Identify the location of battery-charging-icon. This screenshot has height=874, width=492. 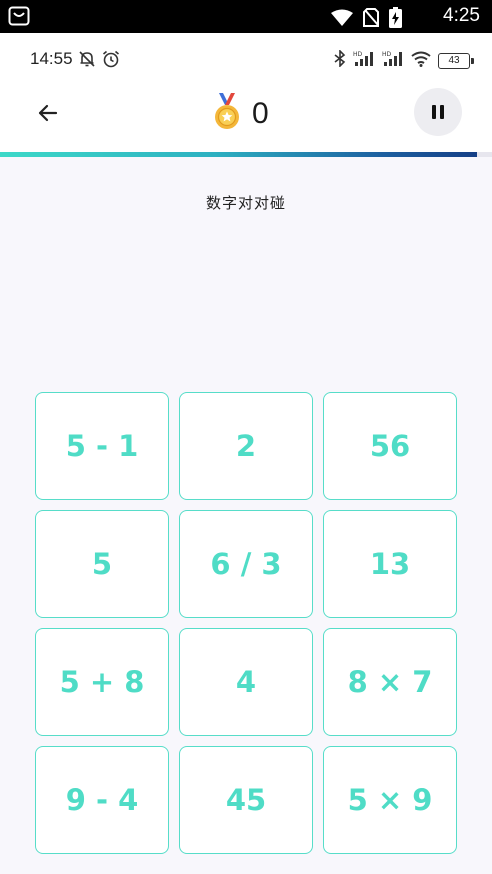
(395, 19).